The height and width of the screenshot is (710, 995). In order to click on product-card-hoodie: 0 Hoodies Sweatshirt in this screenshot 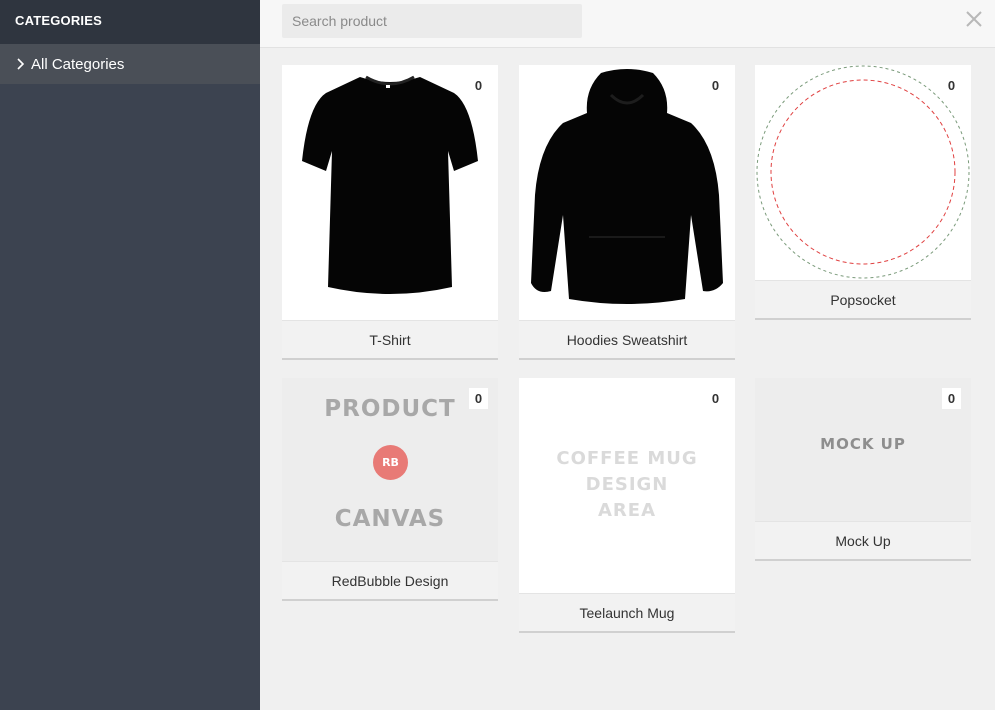, I will do `click(627, 211)`.